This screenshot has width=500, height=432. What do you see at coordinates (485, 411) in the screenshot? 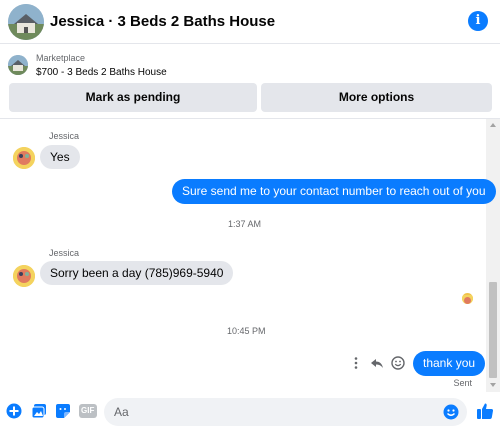
I see `thumbs-up-icon` at bounding box center [485, 411].